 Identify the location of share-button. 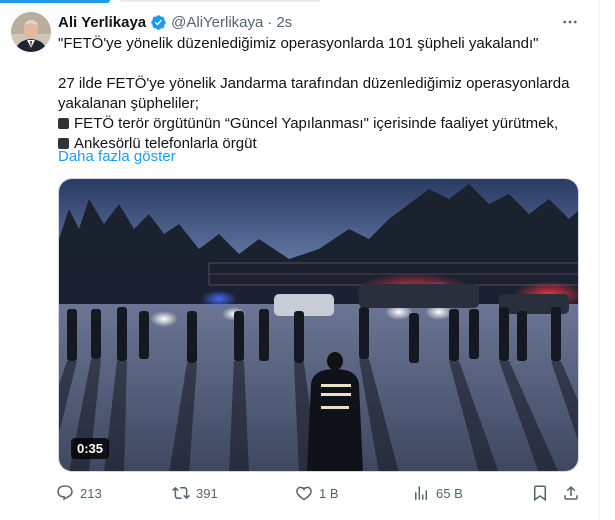
(571, 493).